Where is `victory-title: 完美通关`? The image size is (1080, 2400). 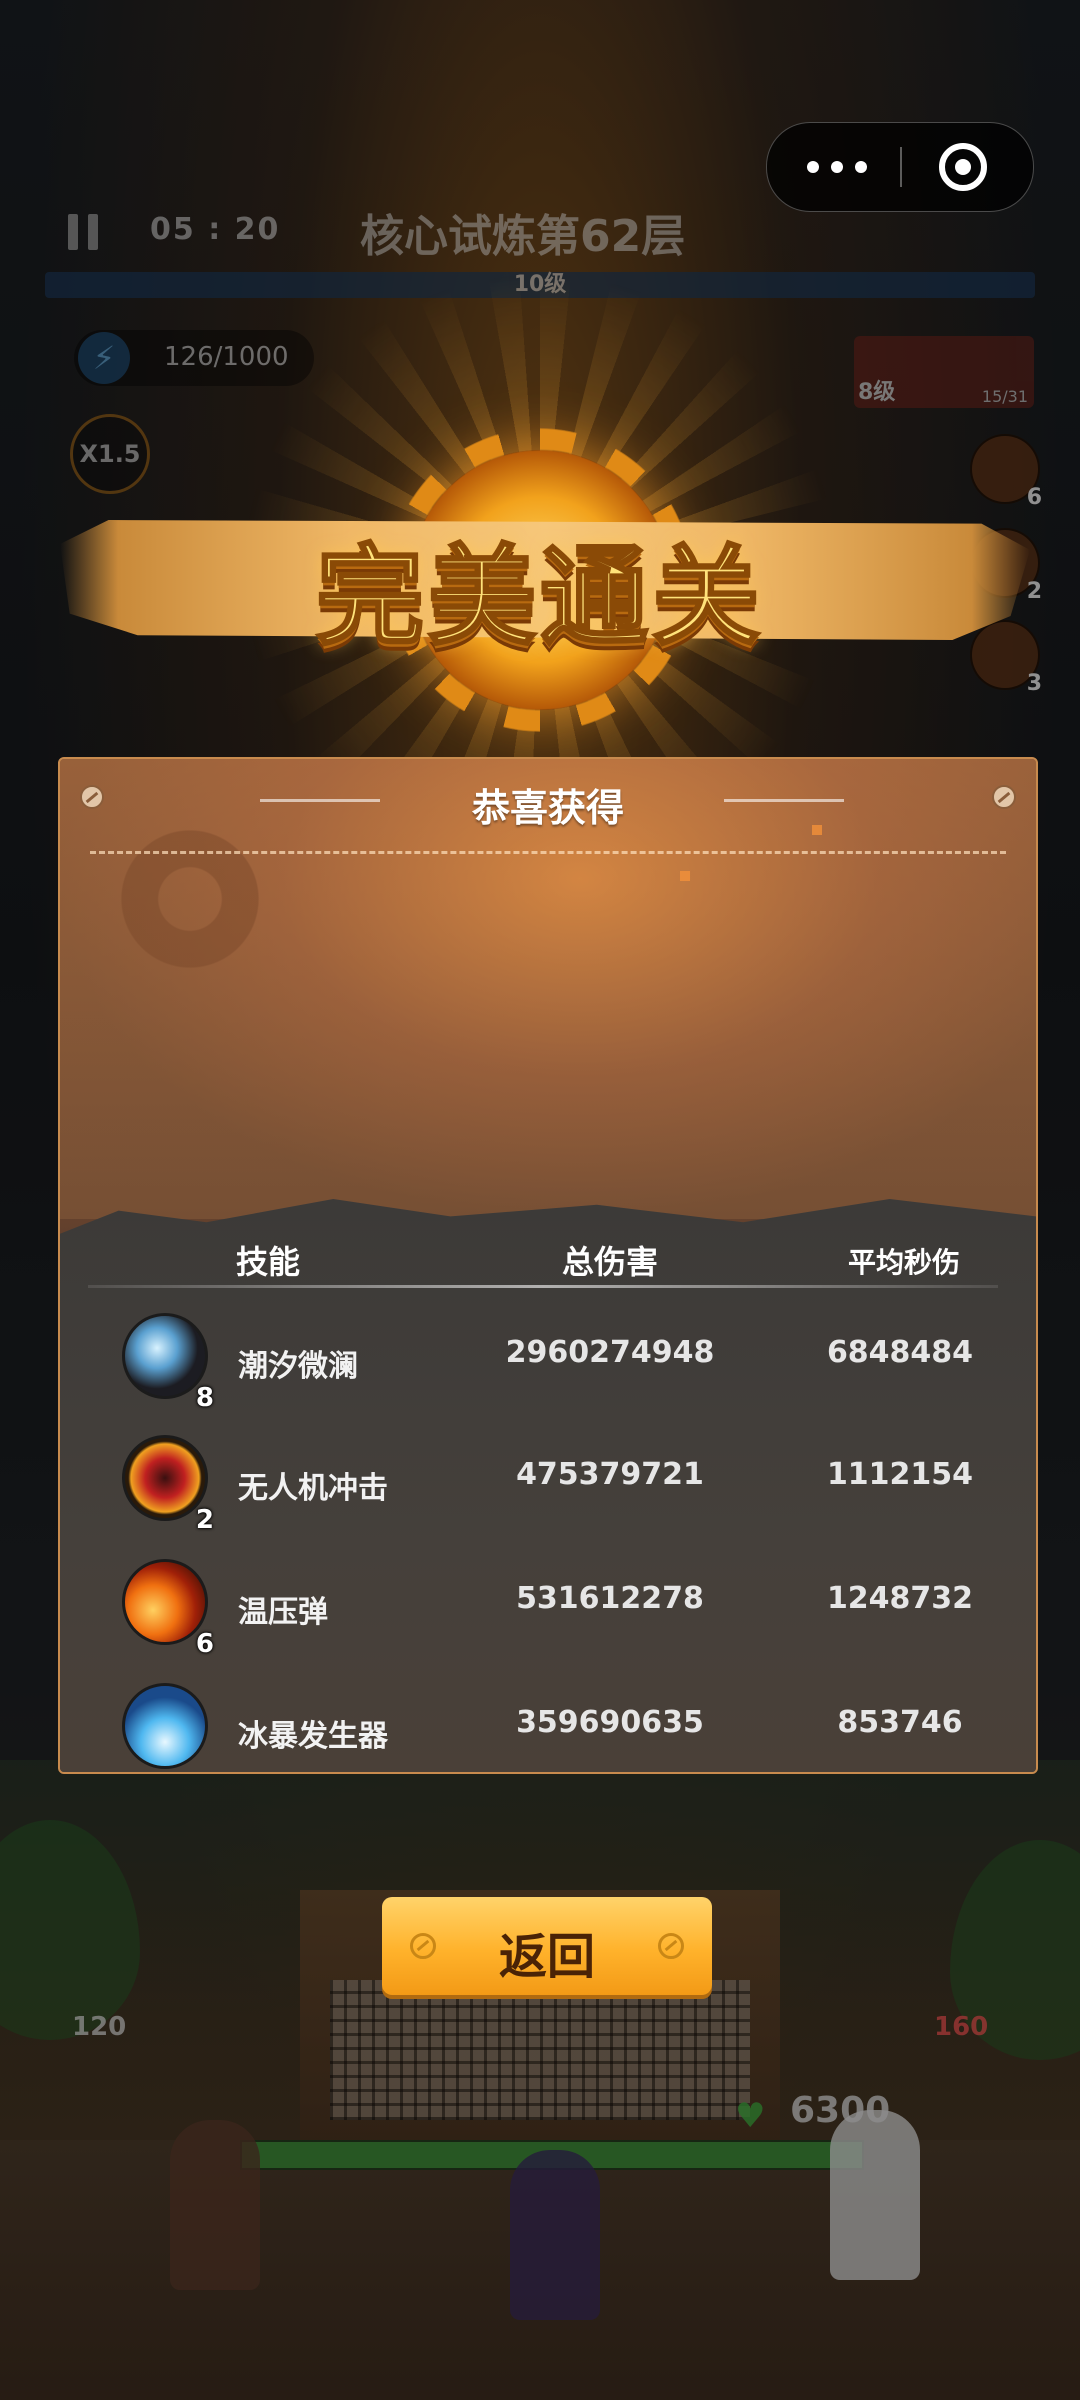
victory-title: 完美通关 is located at coordinates (539, 598).